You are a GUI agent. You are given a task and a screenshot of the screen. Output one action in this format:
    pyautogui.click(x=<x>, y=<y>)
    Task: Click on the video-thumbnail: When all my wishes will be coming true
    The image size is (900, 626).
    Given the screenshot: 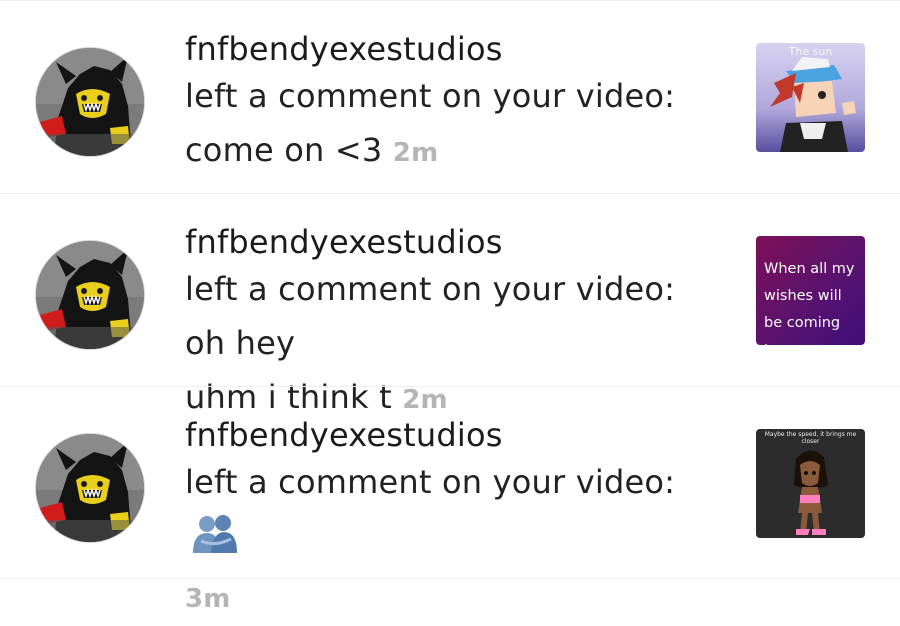 What is the action you would take?
    pyautogui.click(x=810, y=290)
    